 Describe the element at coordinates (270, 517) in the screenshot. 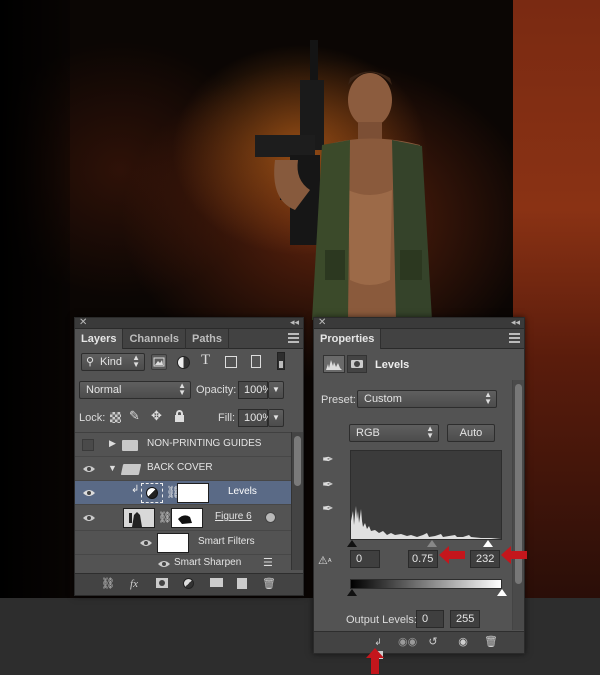

I see `smart-filter-badge-icon` at that location.